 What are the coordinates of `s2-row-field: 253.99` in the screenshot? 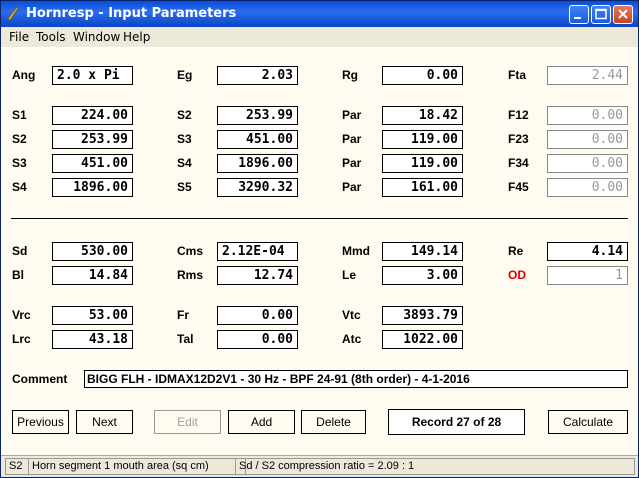 It's located at (92, 139).